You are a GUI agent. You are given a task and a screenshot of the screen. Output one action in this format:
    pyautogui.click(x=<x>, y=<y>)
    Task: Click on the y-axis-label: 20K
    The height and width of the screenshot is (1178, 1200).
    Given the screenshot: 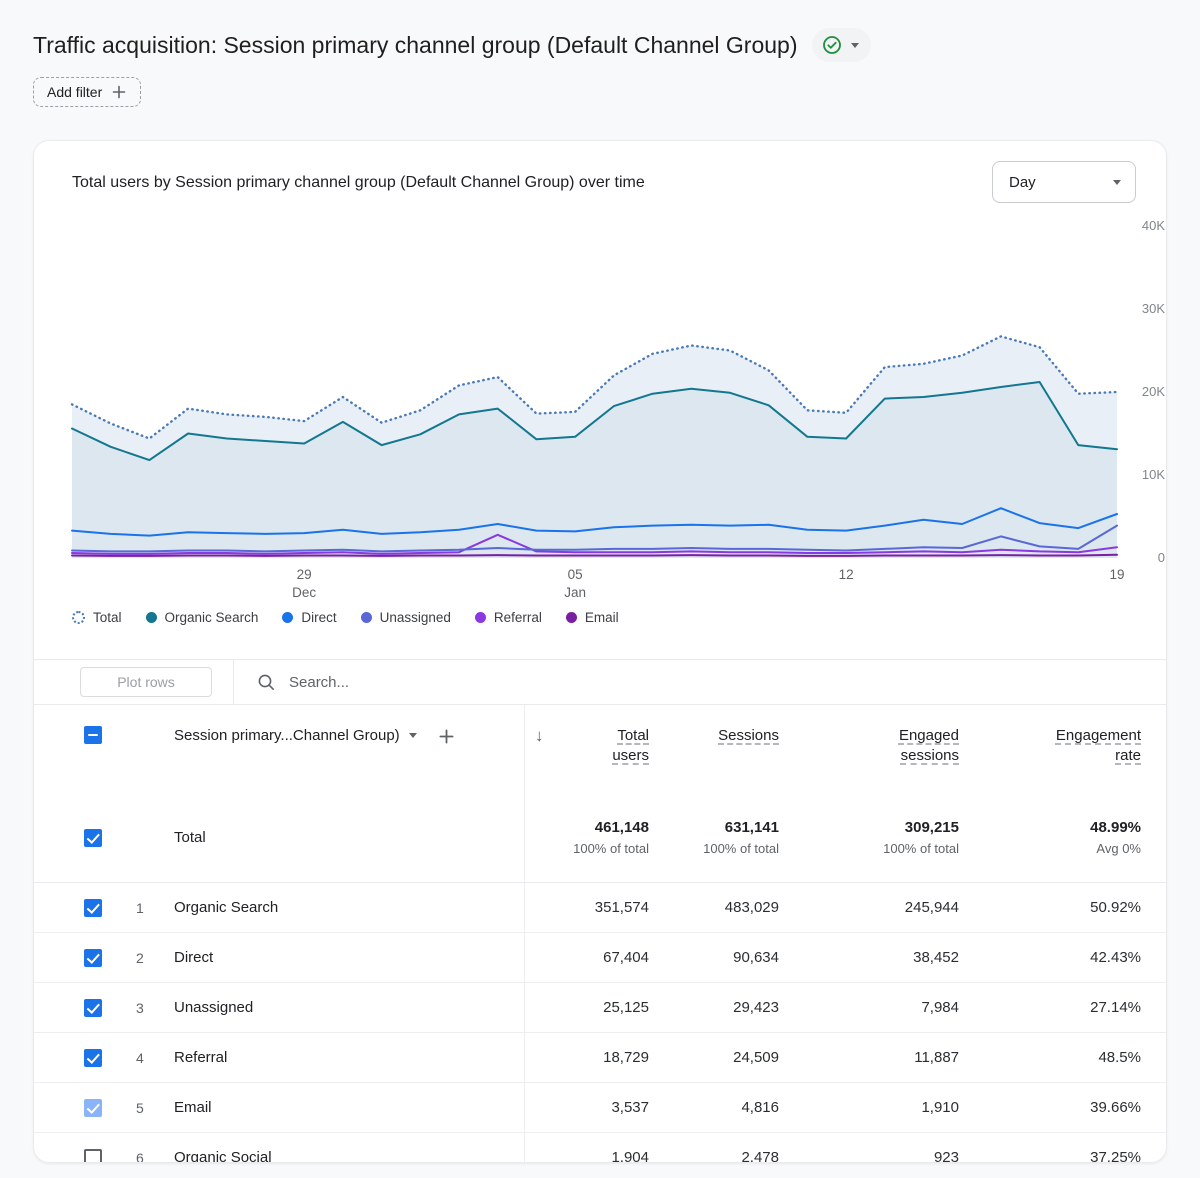 What is the action you would take?
    pyautogui.click(x=1153, y=391)
    